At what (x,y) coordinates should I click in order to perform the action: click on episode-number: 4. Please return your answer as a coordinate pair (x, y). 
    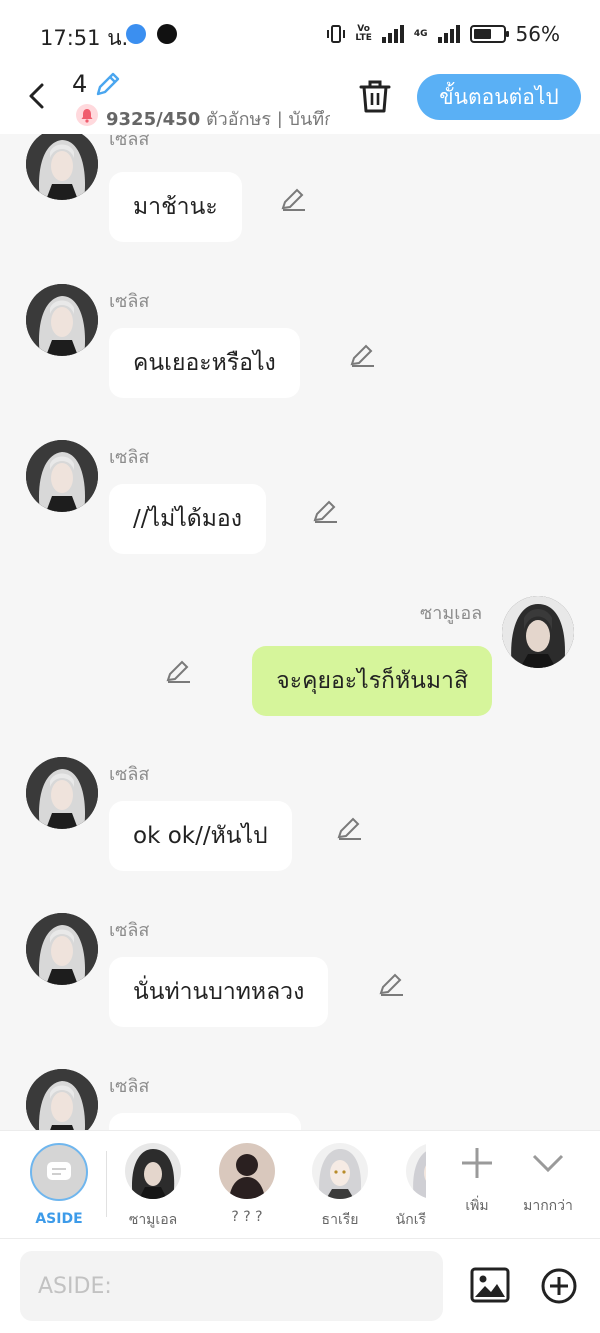
    Looking at the image, I should click on (80, 84).